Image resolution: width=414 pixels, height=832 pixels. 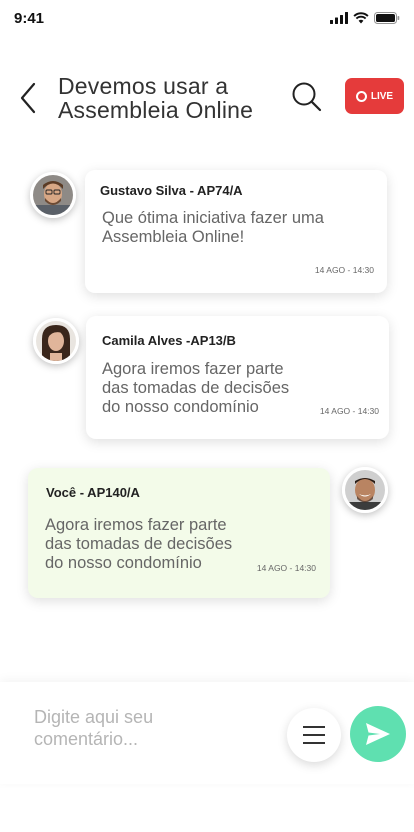 I want to click on message-author: Você - AP140/A, so click(x=93, y=492).